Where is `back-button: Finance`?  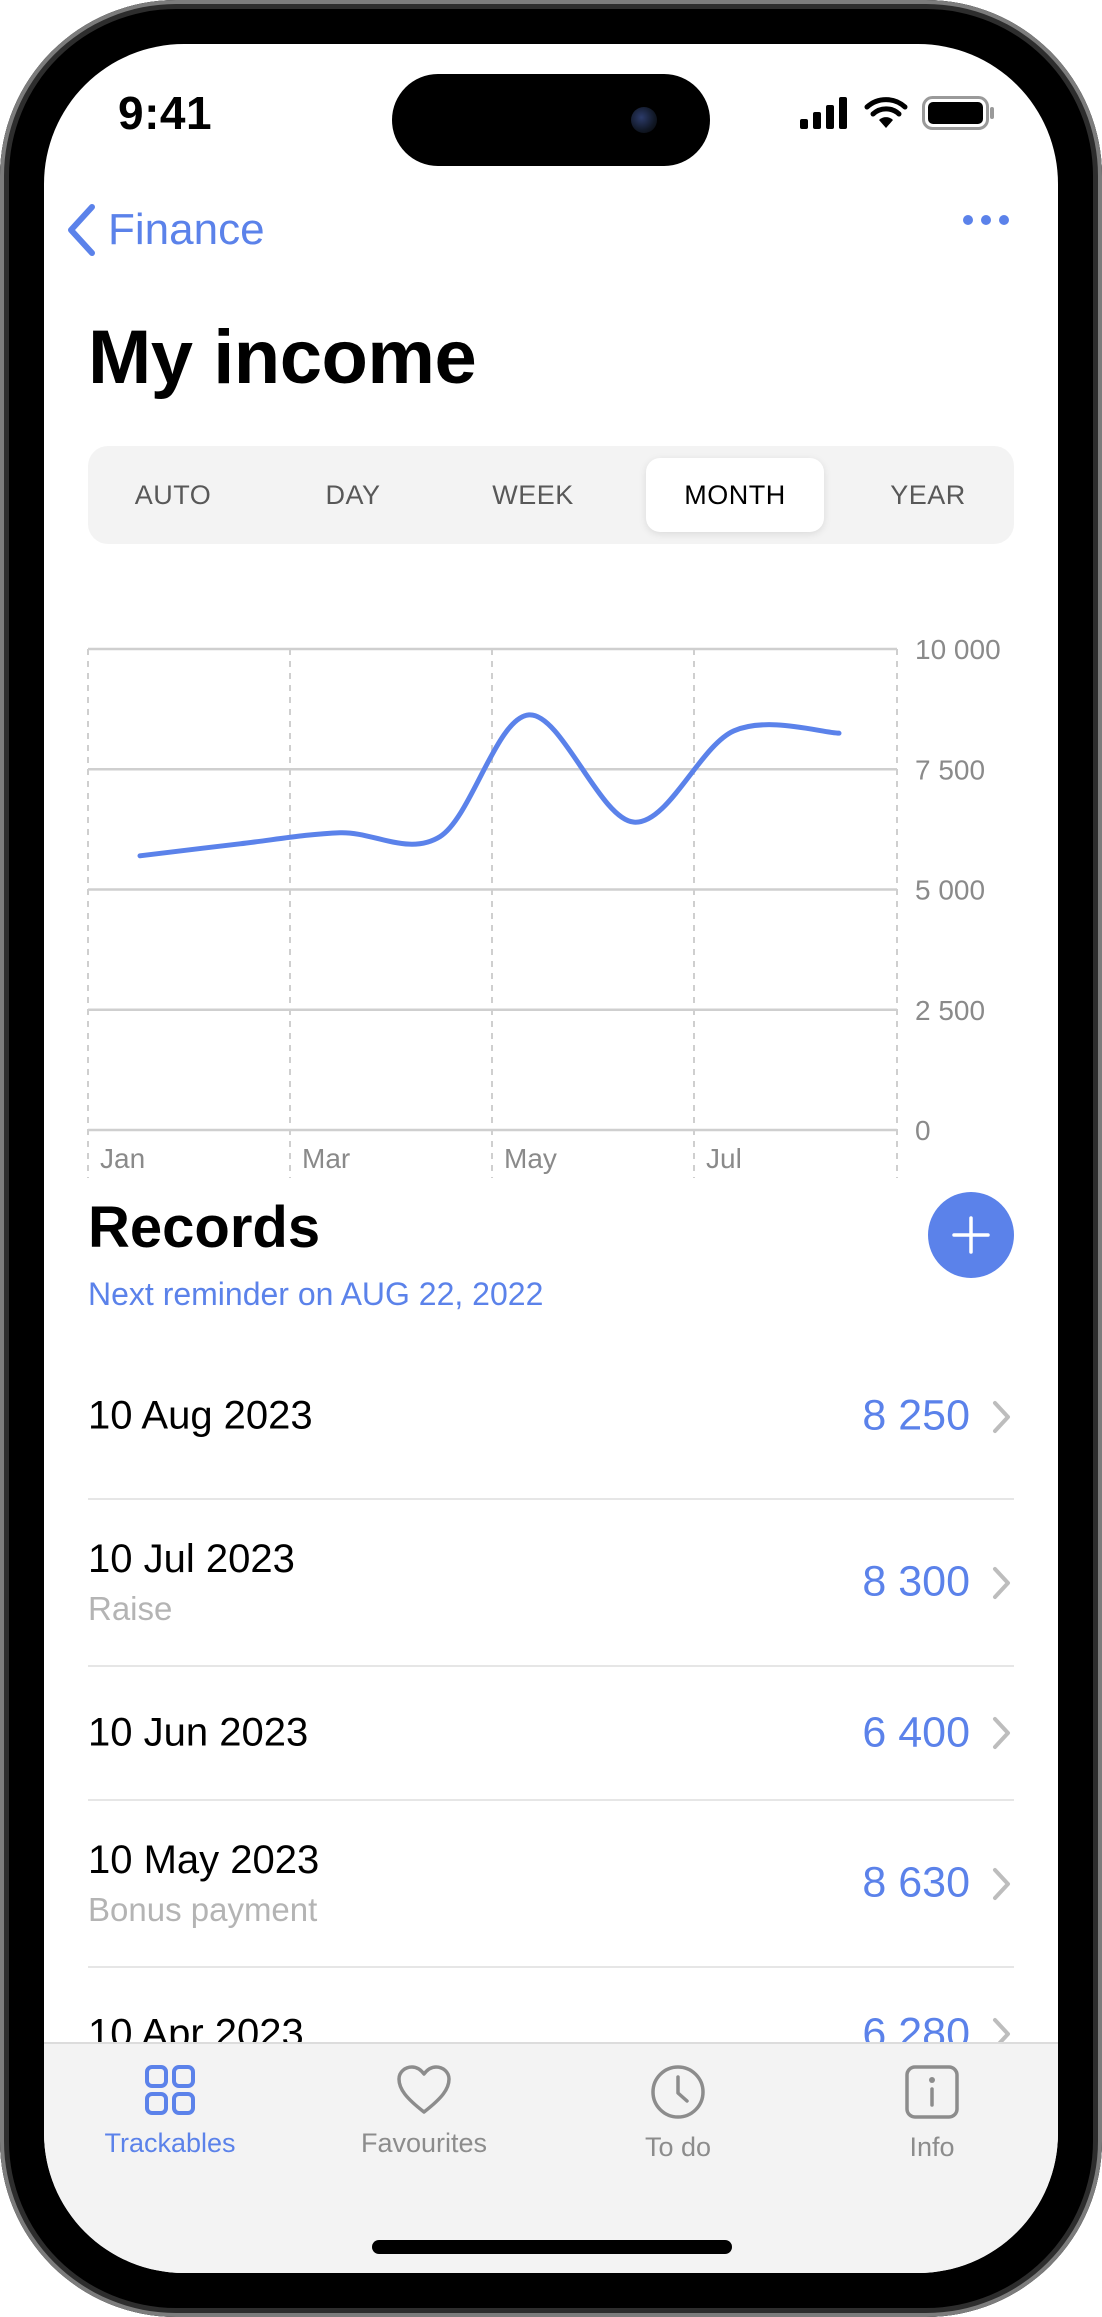 back-button: Finance is located at coordinates (165, 230).